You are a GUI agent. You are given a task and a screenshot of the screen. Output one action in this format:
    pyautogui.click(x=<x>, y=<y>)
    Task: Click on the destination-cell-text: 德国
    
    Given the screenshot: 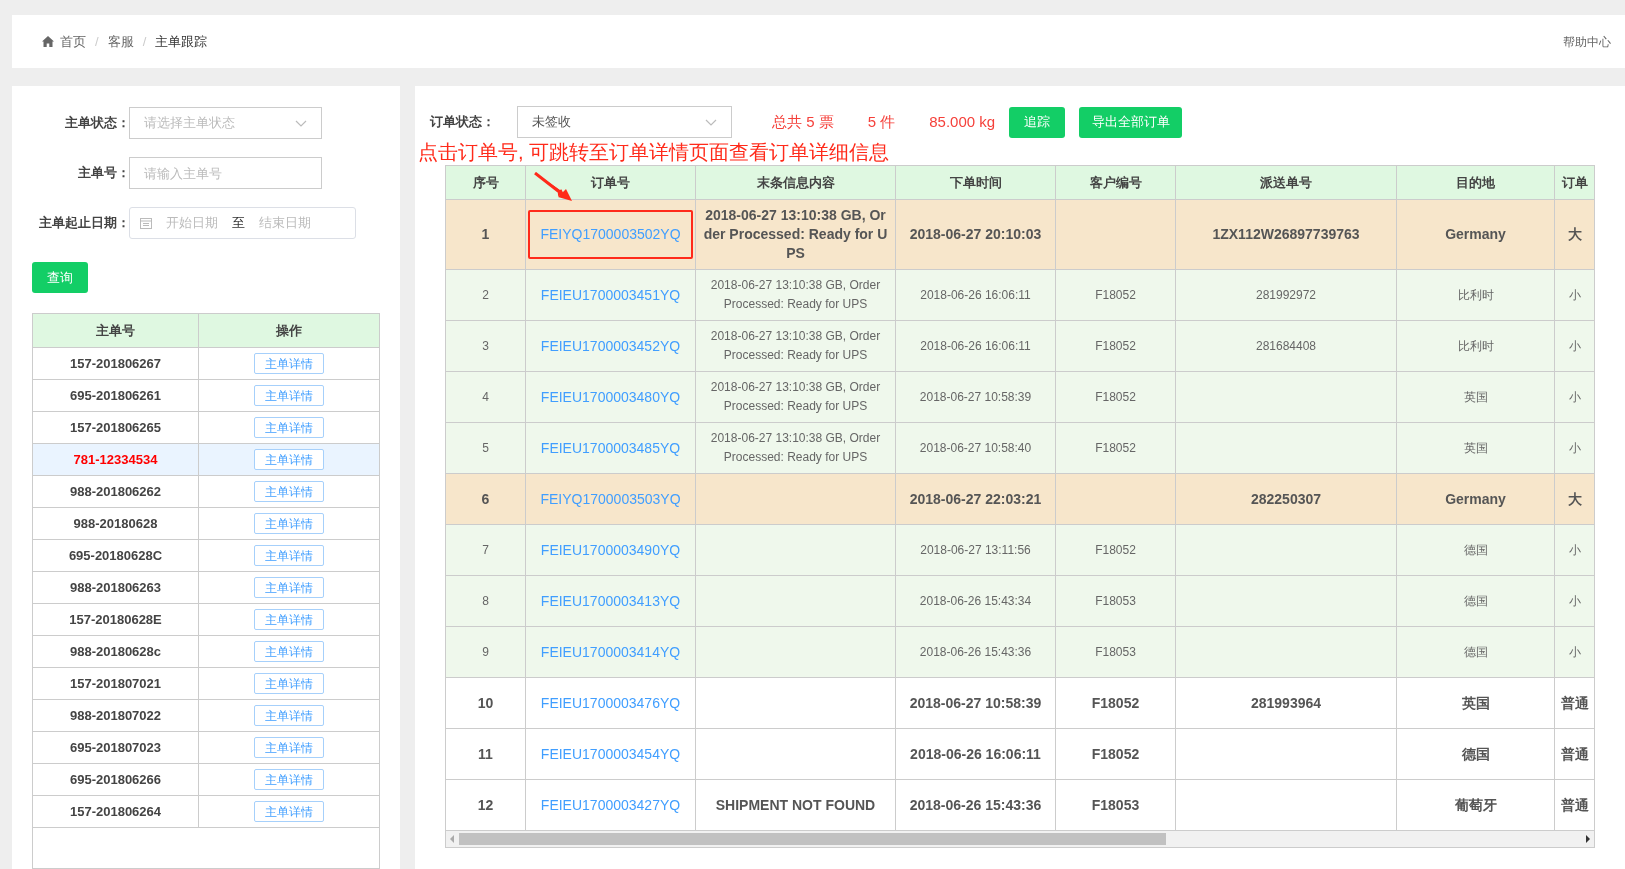 What is the action you would take?
    pyautogui.click(x=1475, y=652)
    